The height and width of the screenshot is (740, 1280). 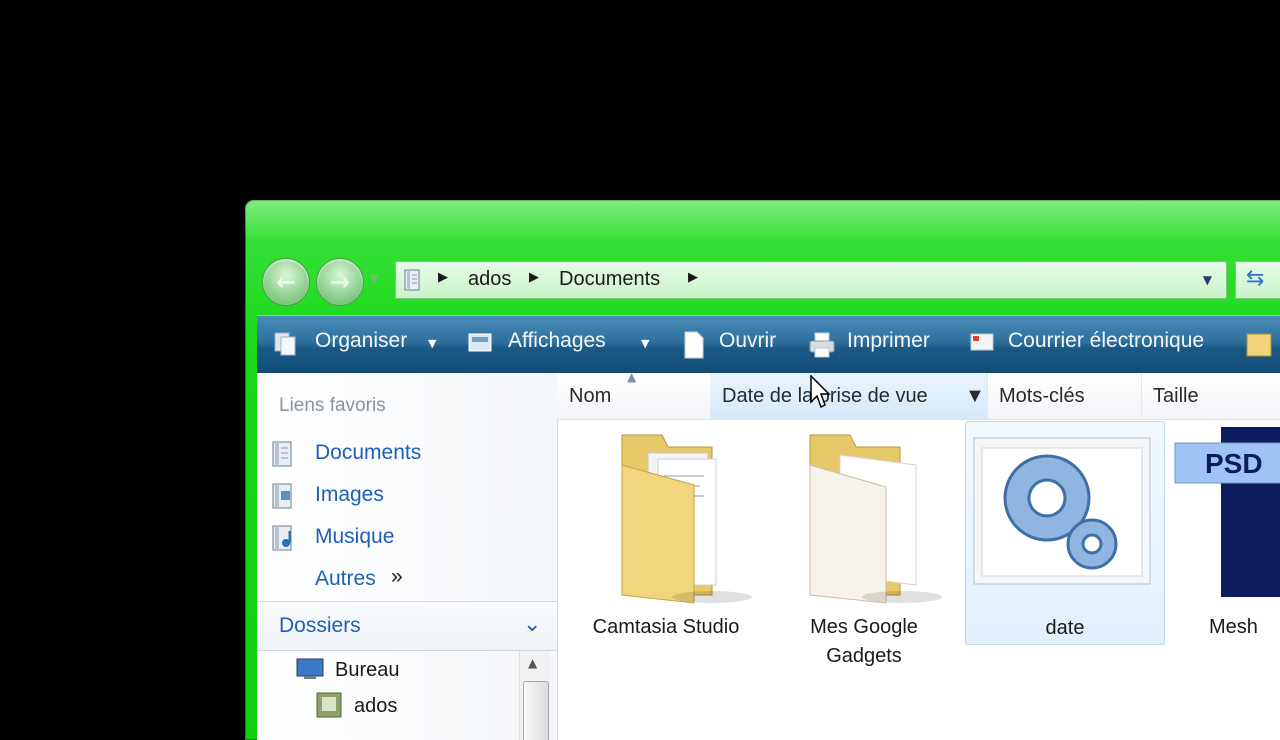 I want to click on email-icon, so click(x=982, y=342).